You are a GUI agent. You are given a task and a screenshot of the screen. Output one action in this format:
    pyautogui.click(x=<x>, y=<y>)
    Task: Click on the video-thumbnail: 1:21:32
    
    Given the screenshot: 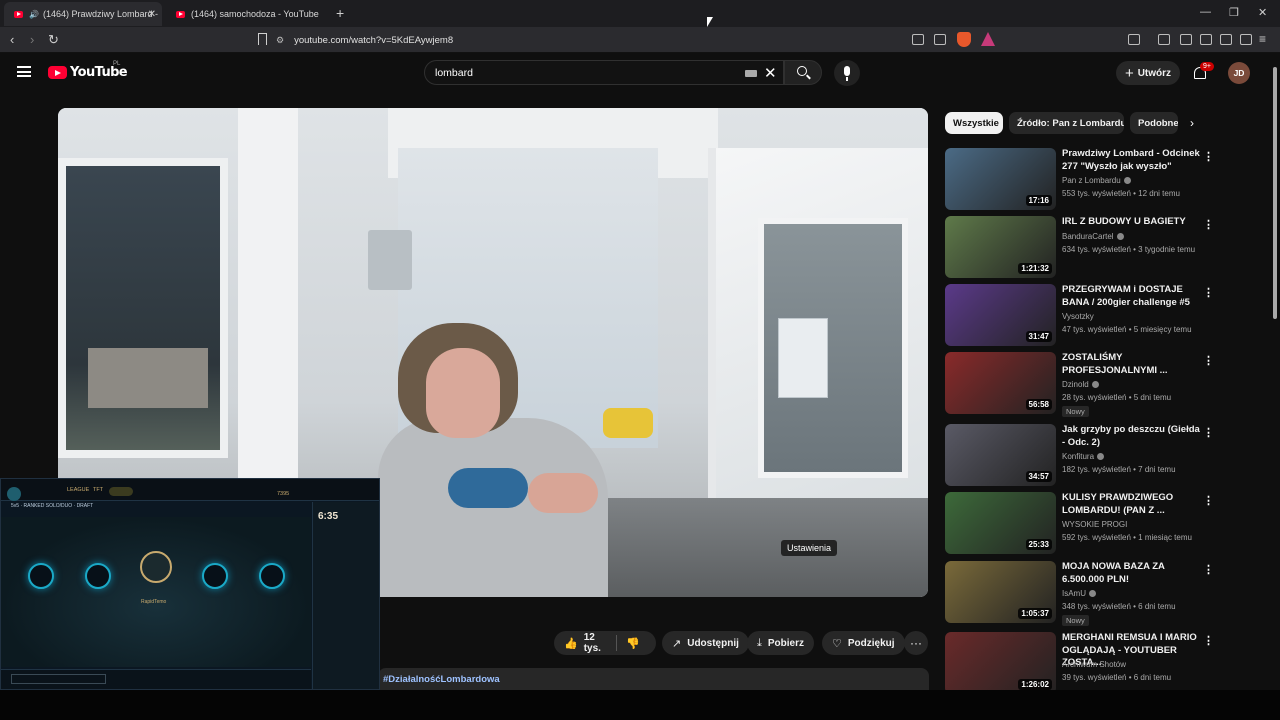 What is the action you would take?
    pyautogui.click(x=1000, y=247)
    